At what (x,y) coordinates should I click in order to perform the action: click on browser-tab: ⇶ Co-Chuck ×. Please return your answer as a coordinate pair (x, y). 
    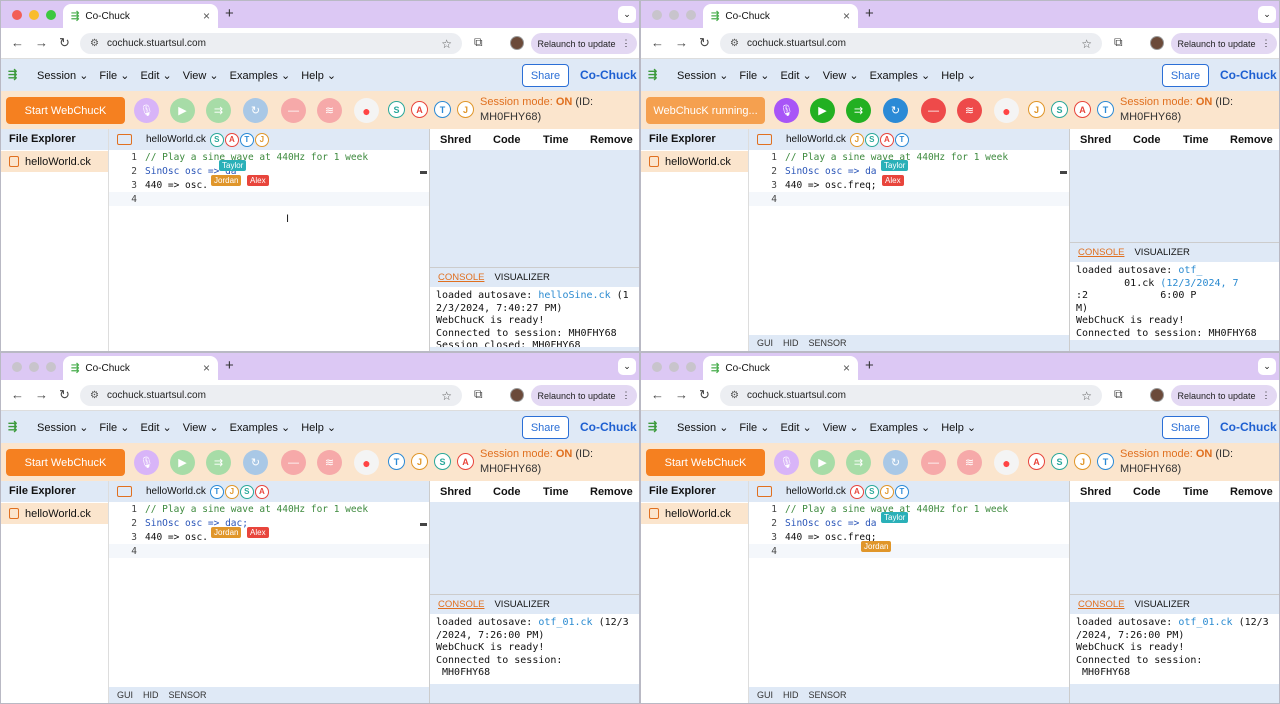
    Looking at the image, I should click on (780, 16).